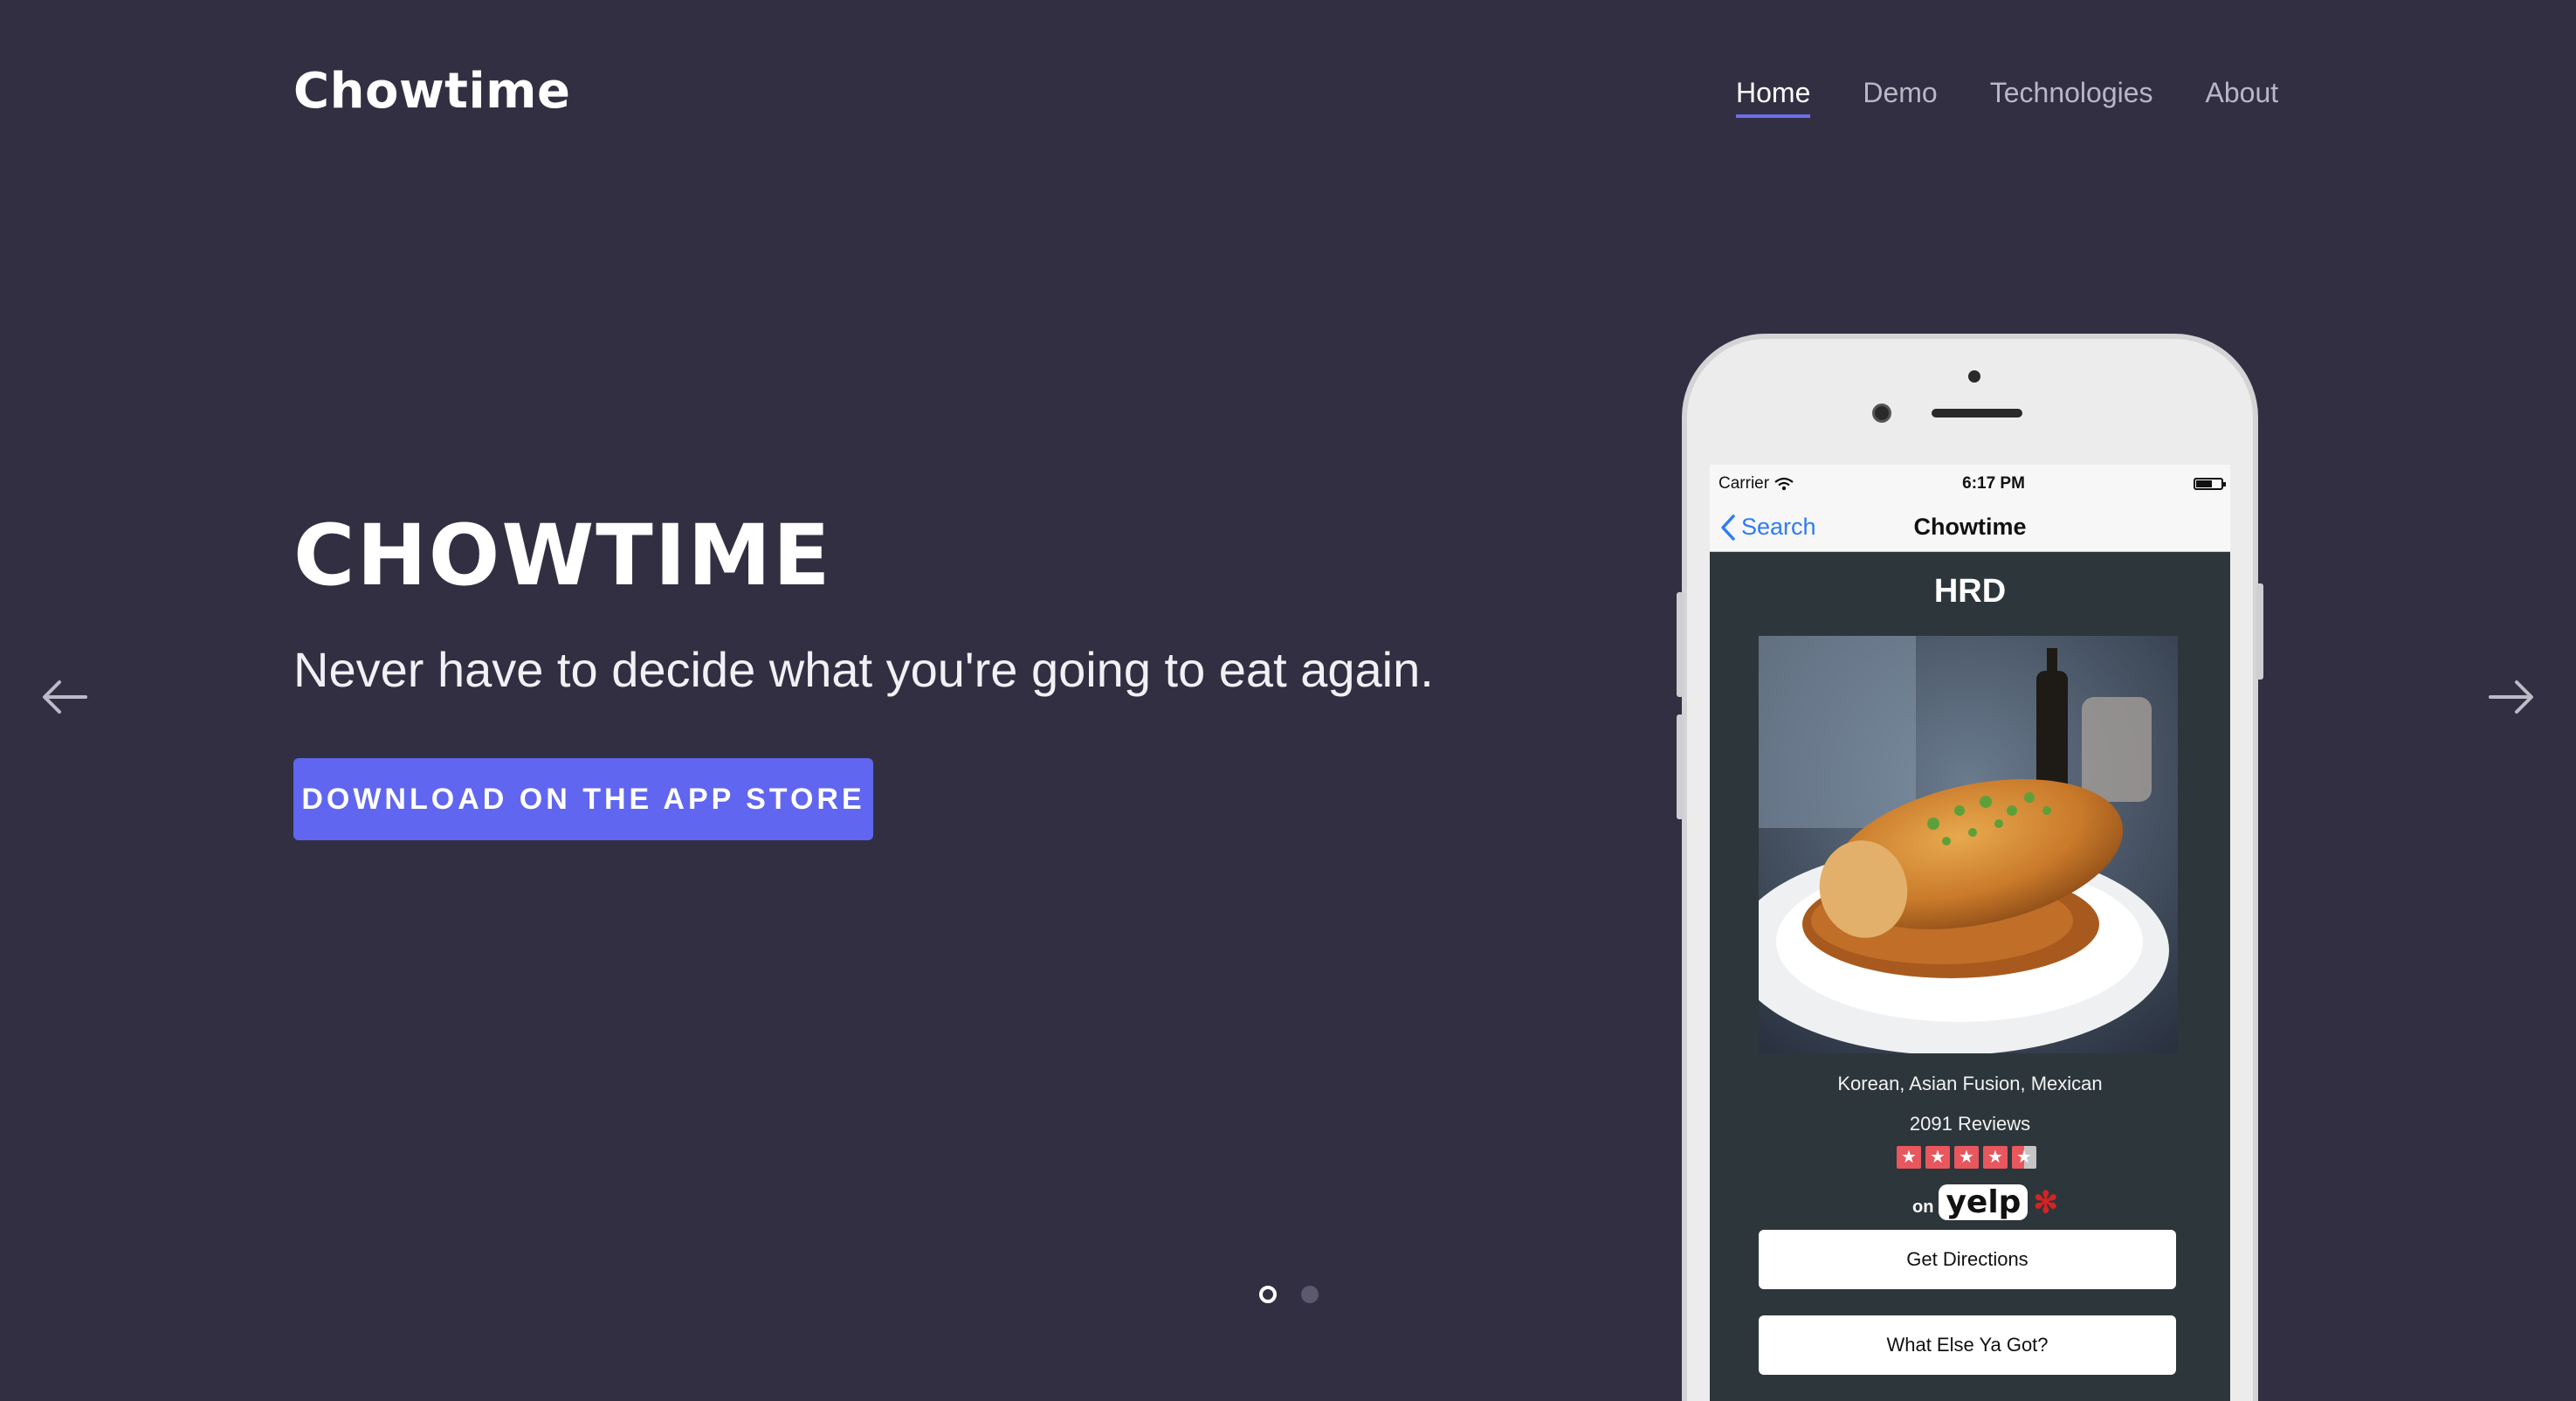 The width and height of the screenshot is (2576, 1401). I want to click on brand-logo: Chowtime, so click(431, 92).